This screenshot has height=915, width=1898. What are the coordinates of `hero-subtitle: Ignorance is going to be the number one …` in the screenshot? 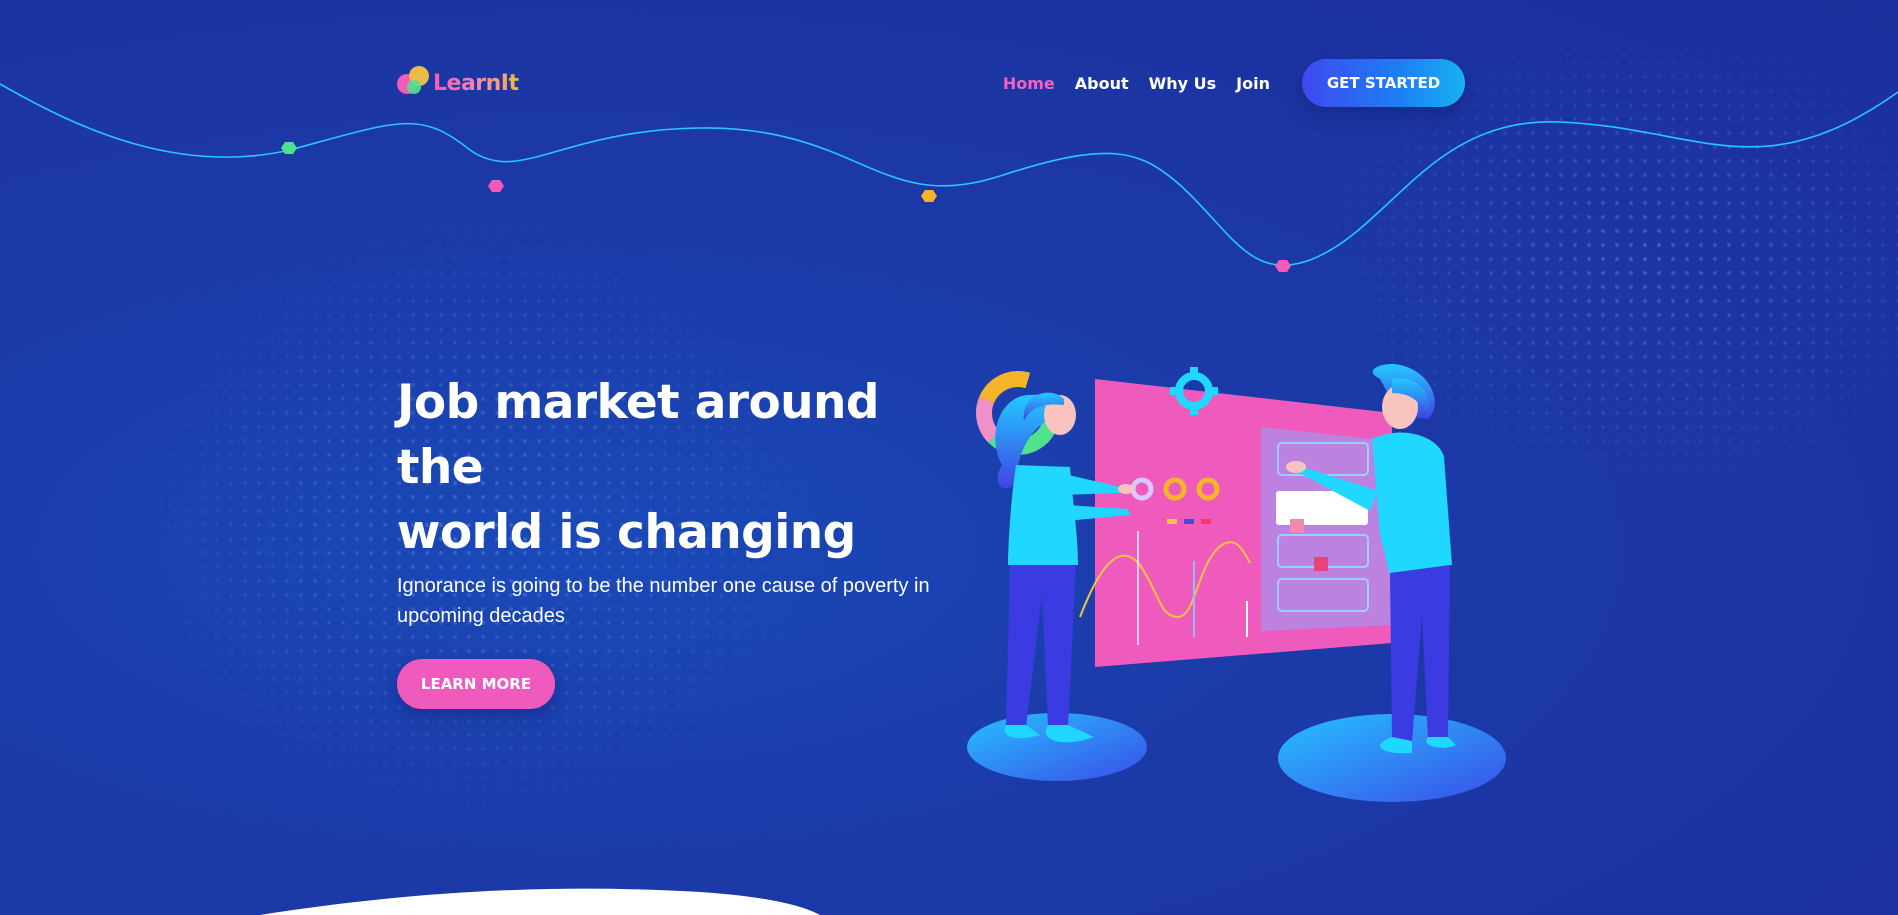 It's located at (663, 601).